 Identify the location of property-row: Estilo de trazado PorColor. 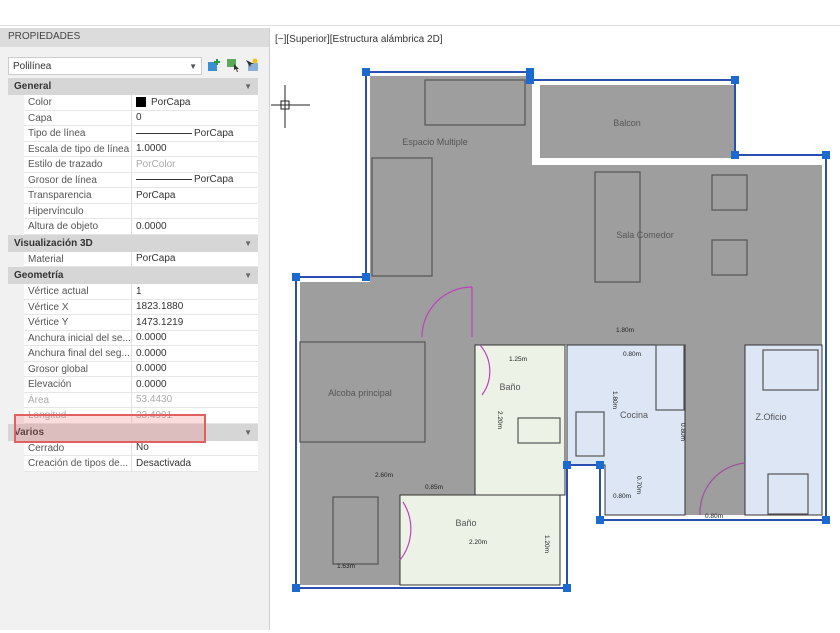
(141, 165).